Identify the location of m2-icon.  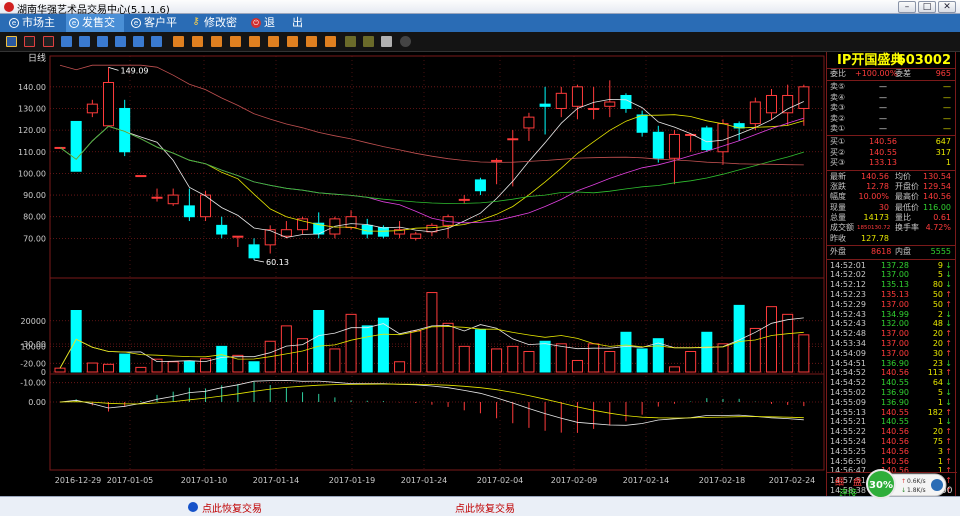
(120, 41).